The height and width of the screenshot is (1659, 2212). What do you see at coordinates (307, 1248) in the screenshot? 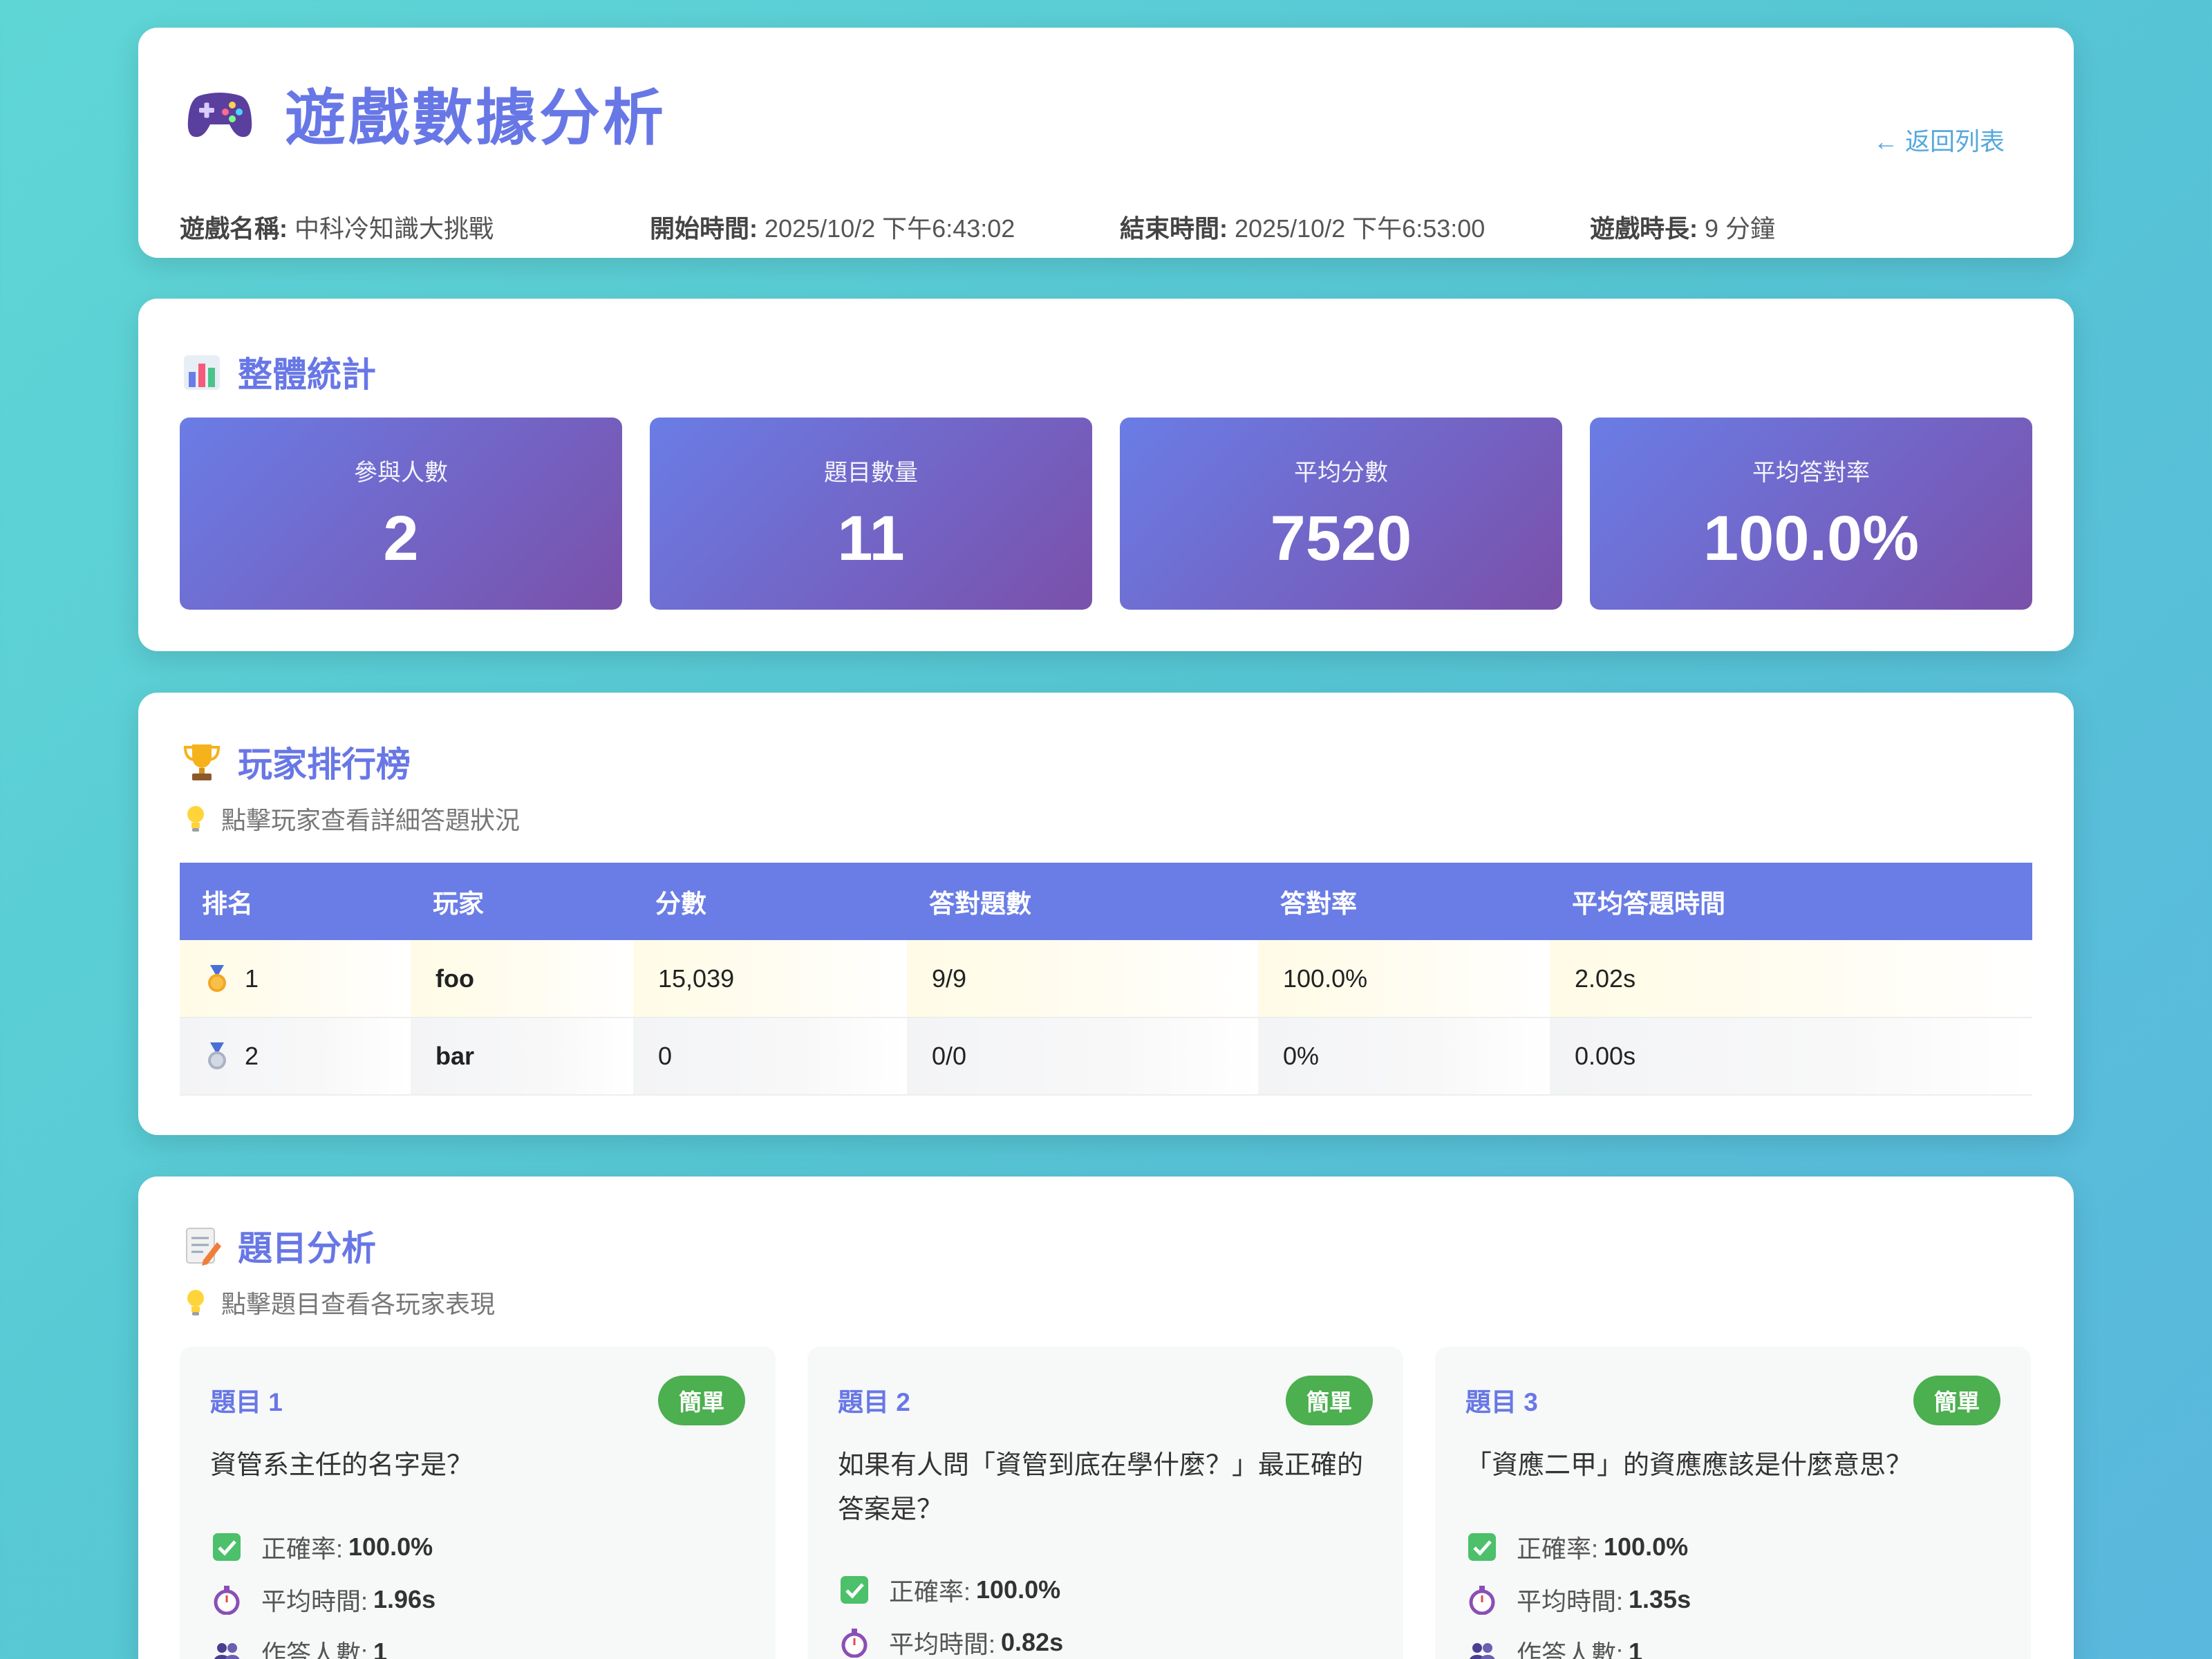
I see `section-title-label: 題目分析` at bounding box center [307, 1248].